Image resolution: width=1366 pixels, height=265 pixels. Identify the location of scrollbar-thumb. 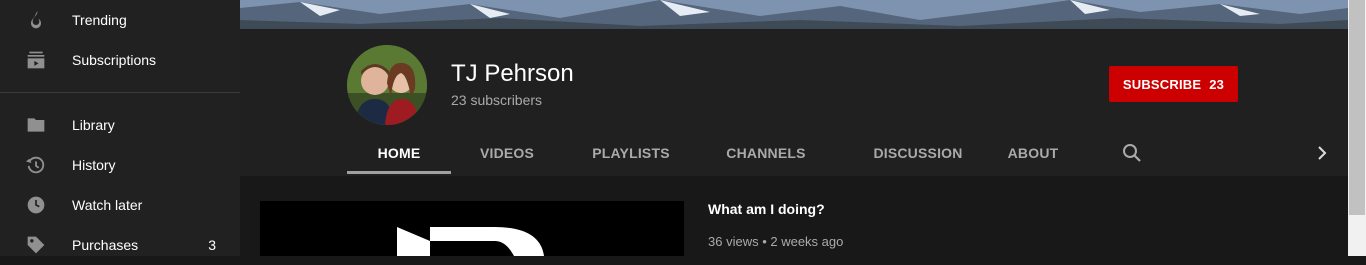
(1357, 107).